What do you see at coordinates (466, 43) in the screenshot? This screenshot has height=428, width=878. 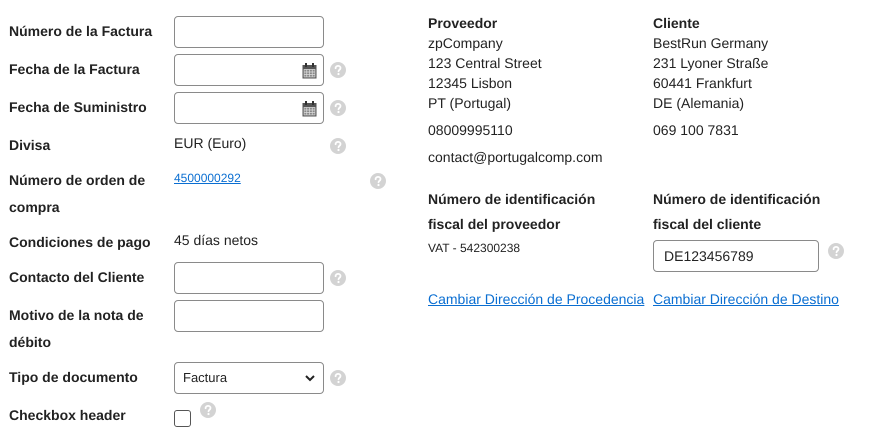 I see `address-line: zpCompany` at bounding box center [466, 43].